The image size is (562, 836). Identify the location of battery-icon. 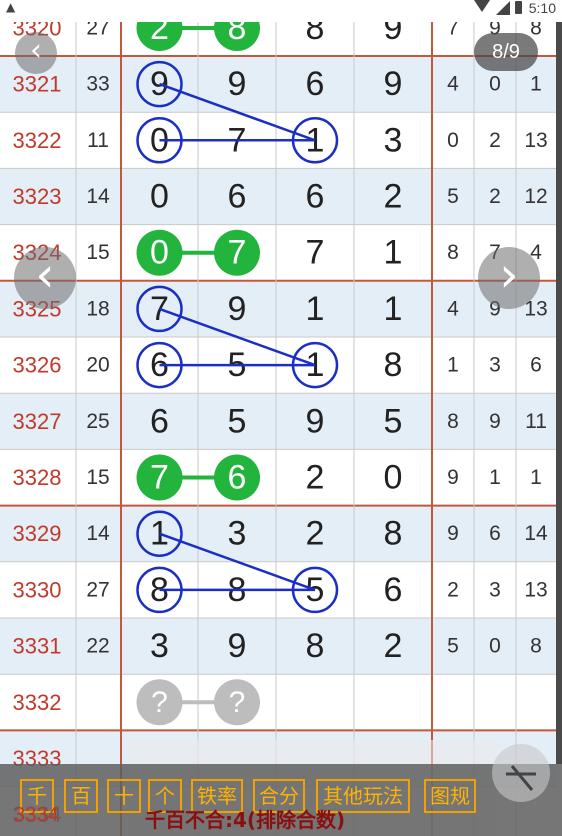
(518, 7).